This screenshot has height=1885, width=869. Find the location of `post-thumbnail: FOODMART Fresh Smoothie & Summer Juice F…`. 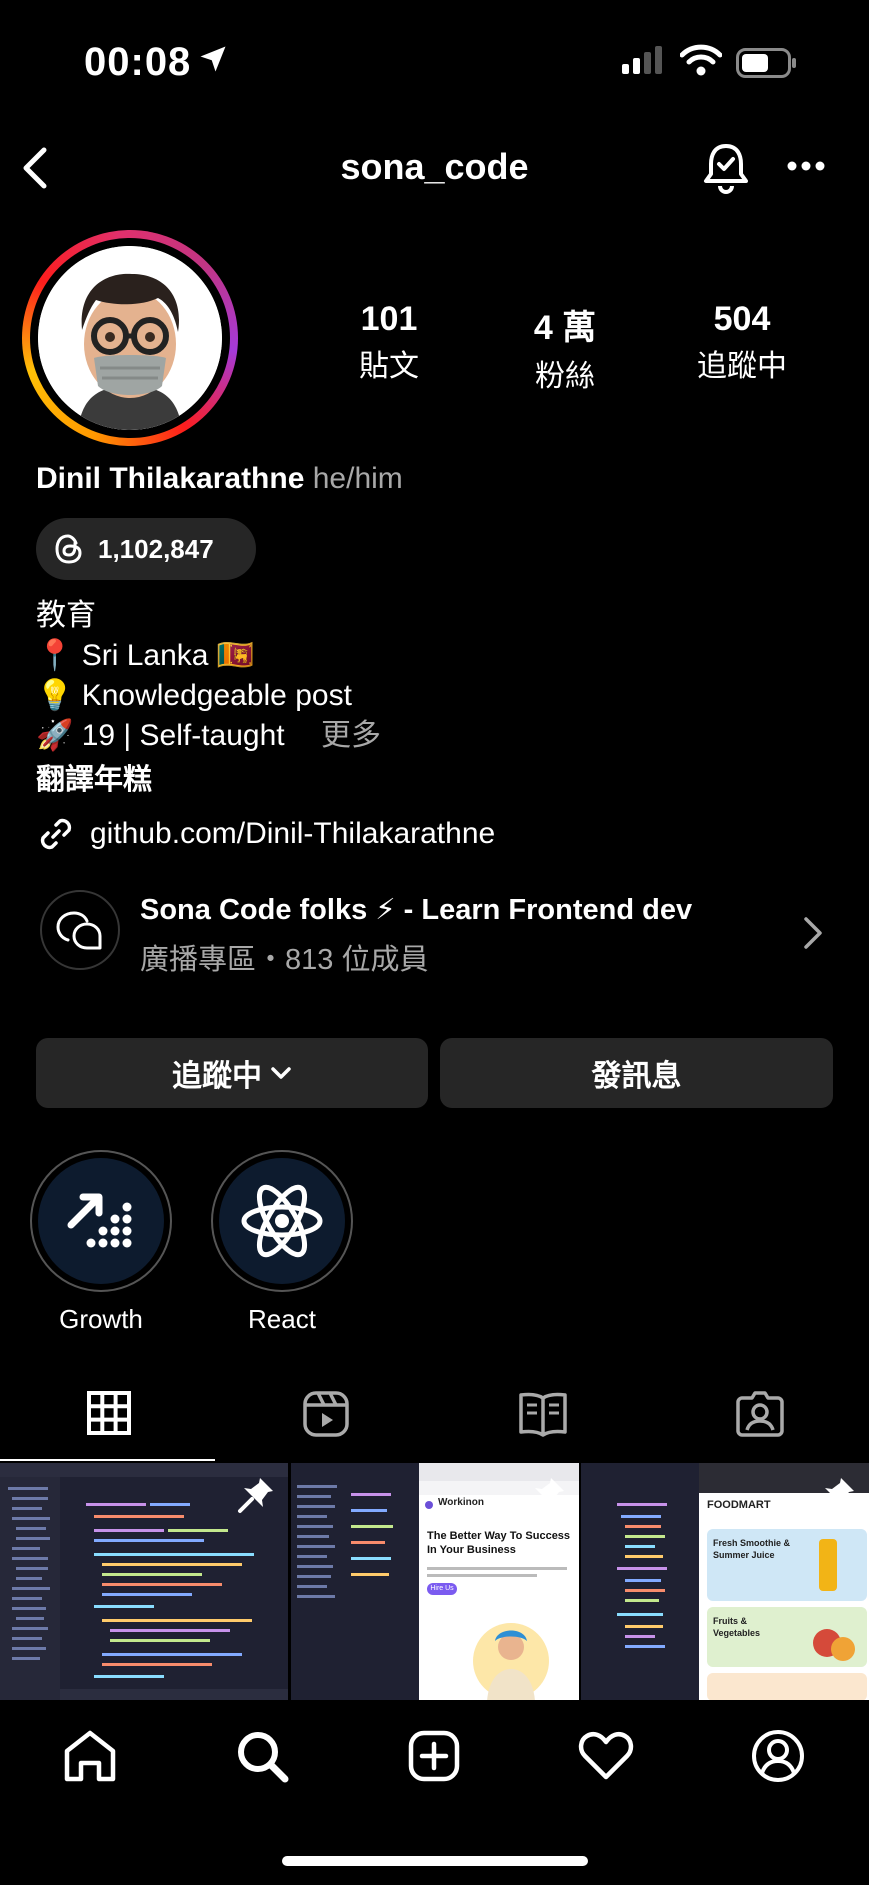

post-thumbnail: FOODMART Fresh Smoothie & Summer Juice F… is located at coordinates (725, 1582).